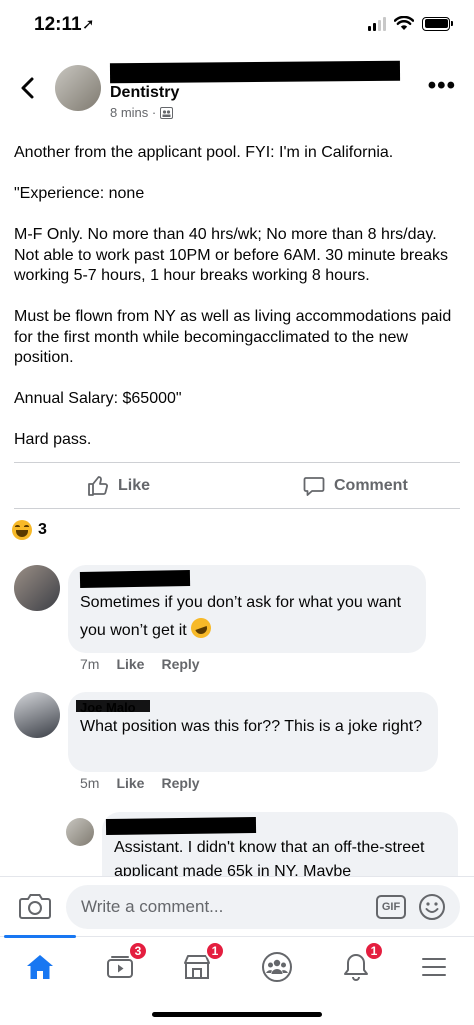 The height and width of the screenshot is (1025, 474). I want to click on post-paragraph: Hard pass., so click(53, 439).